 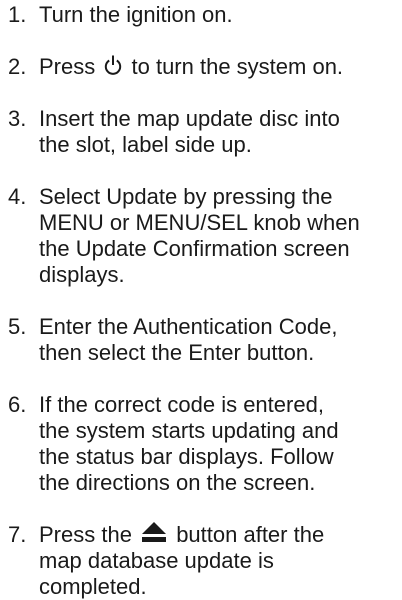 I want to click on step-number: 5., so click(x=17, y=326).